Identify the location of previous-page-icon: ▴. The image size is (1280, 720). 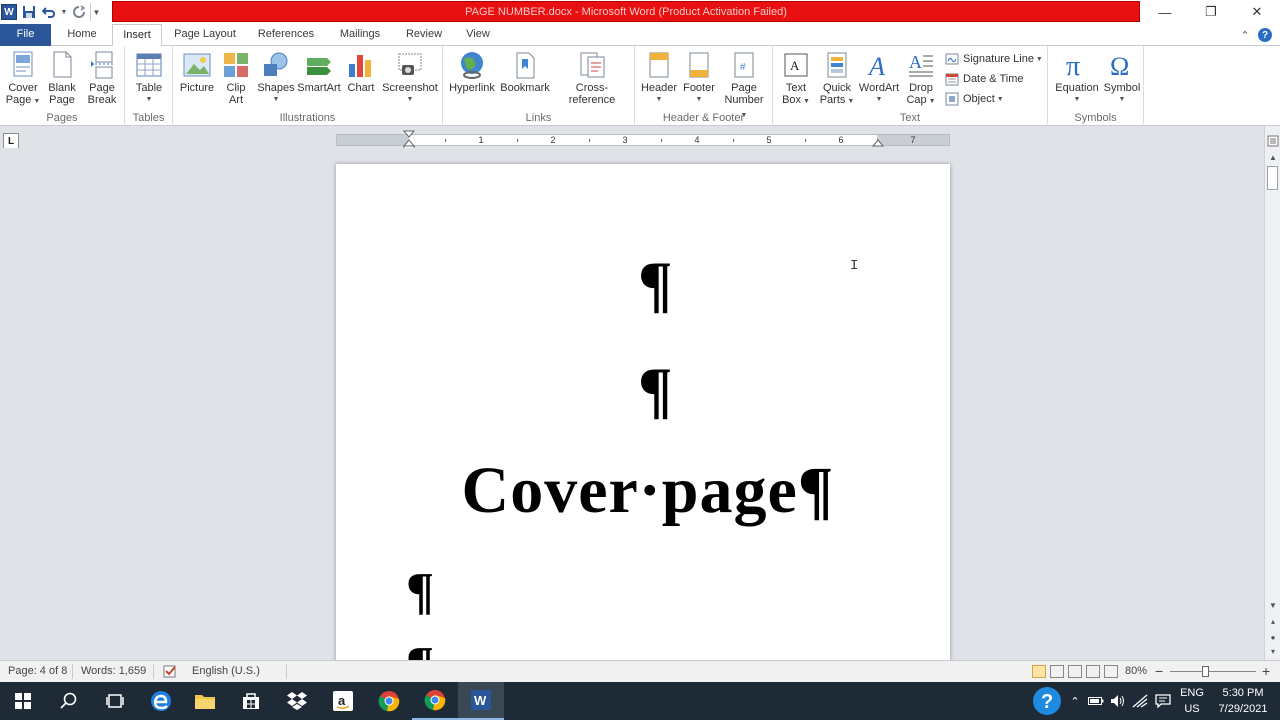
(1273, 621).